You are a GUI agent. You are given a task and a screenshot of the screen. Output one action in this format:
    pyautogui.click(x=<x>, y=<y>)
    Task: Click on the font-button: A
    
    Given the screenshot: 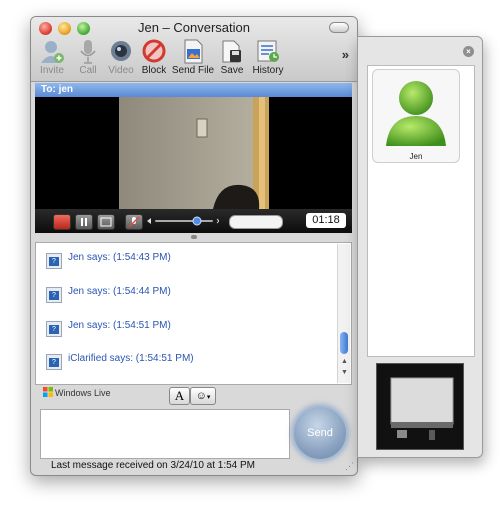 What is the action you would take?
    pyautogui.click(x=179, y=396)
    